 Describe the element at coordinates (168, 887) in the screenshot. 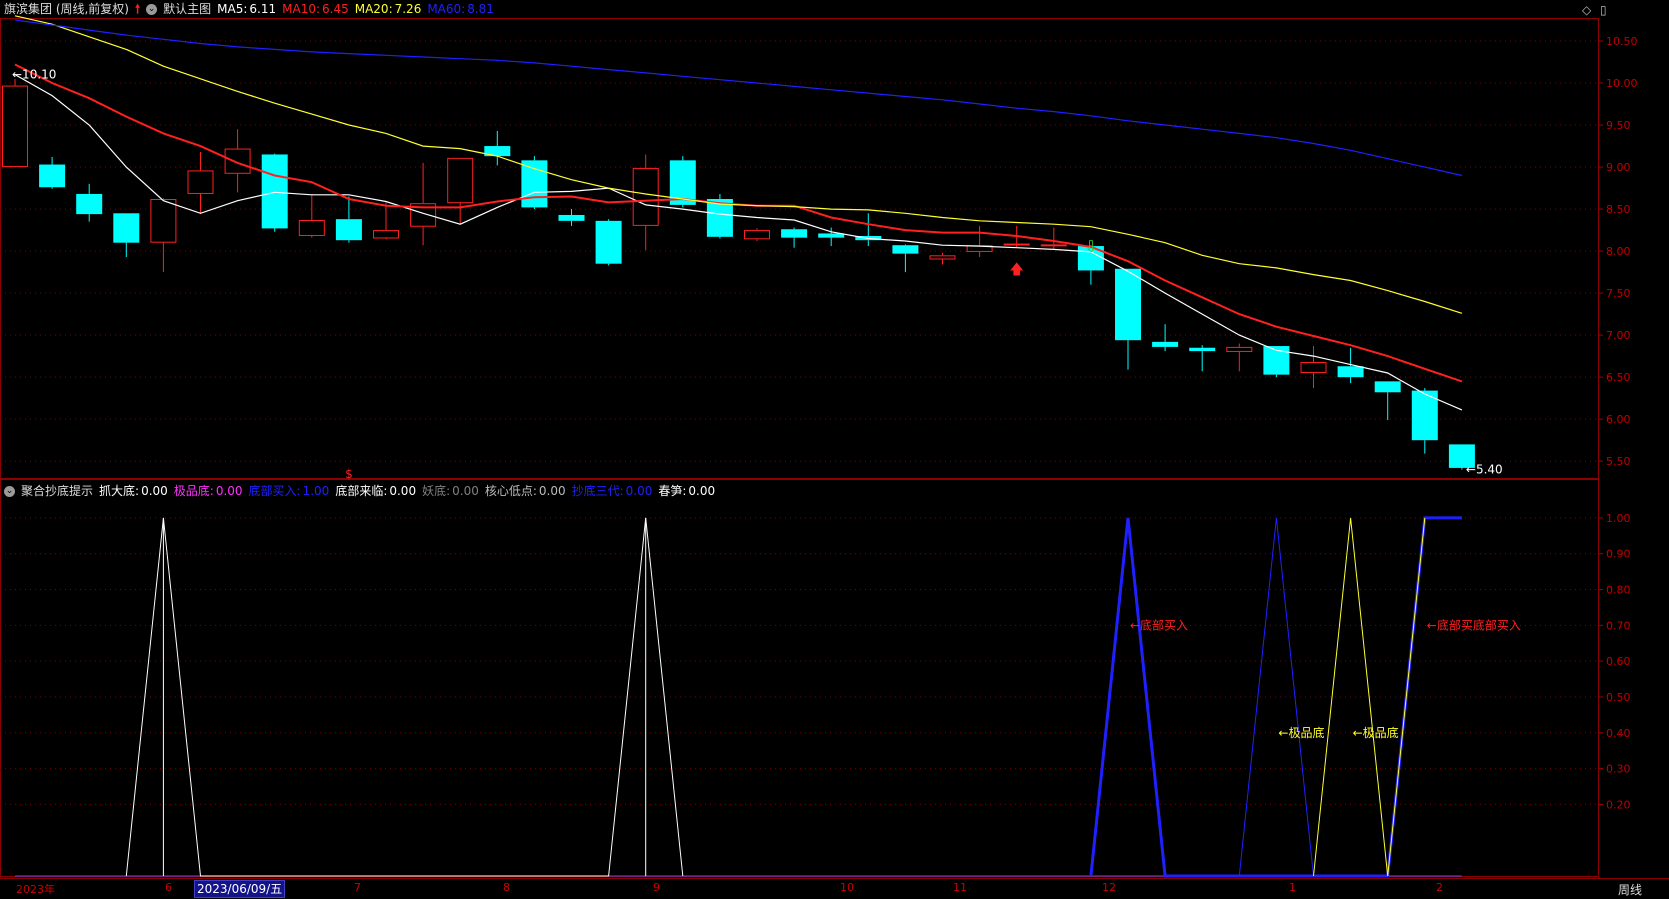

I see `x-axis-label: 6` at that location.